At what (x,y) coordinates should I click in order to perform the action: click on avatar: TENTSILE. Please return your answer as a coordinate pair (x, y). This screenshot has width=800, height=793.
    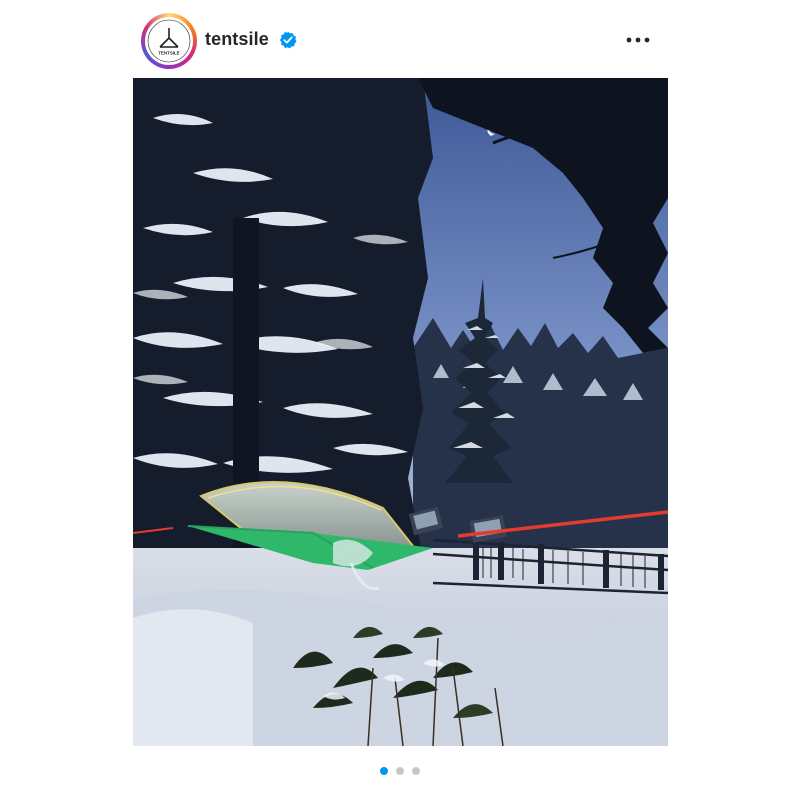
    Looking at the image, I should click on (169, 41).